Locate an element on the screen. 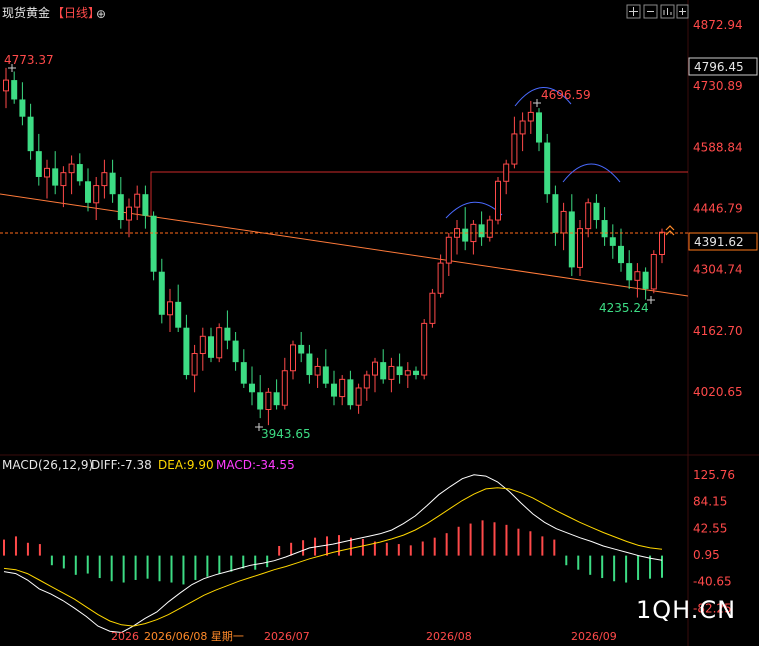 Image resolution: width=759 pixels, height=646 pixels. extreme-price-label: 4773.37 is located at coordinates (29, 60).